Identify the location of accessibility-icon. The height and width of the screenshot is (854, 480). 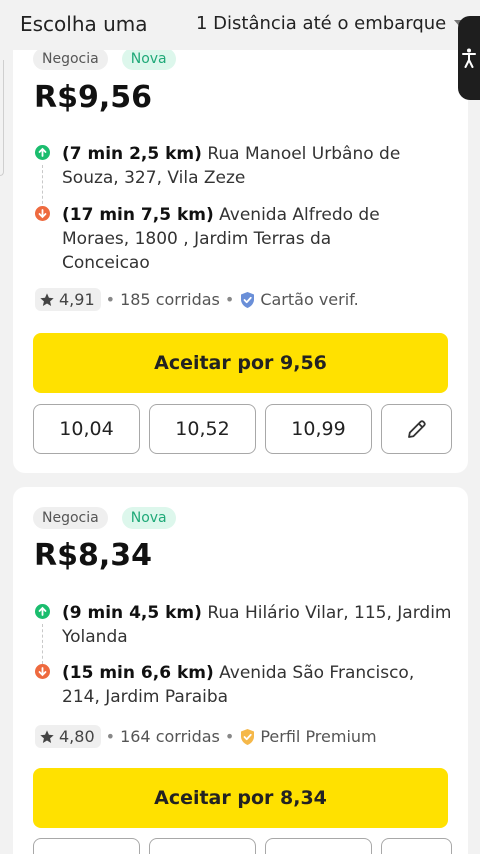
(469, 58).